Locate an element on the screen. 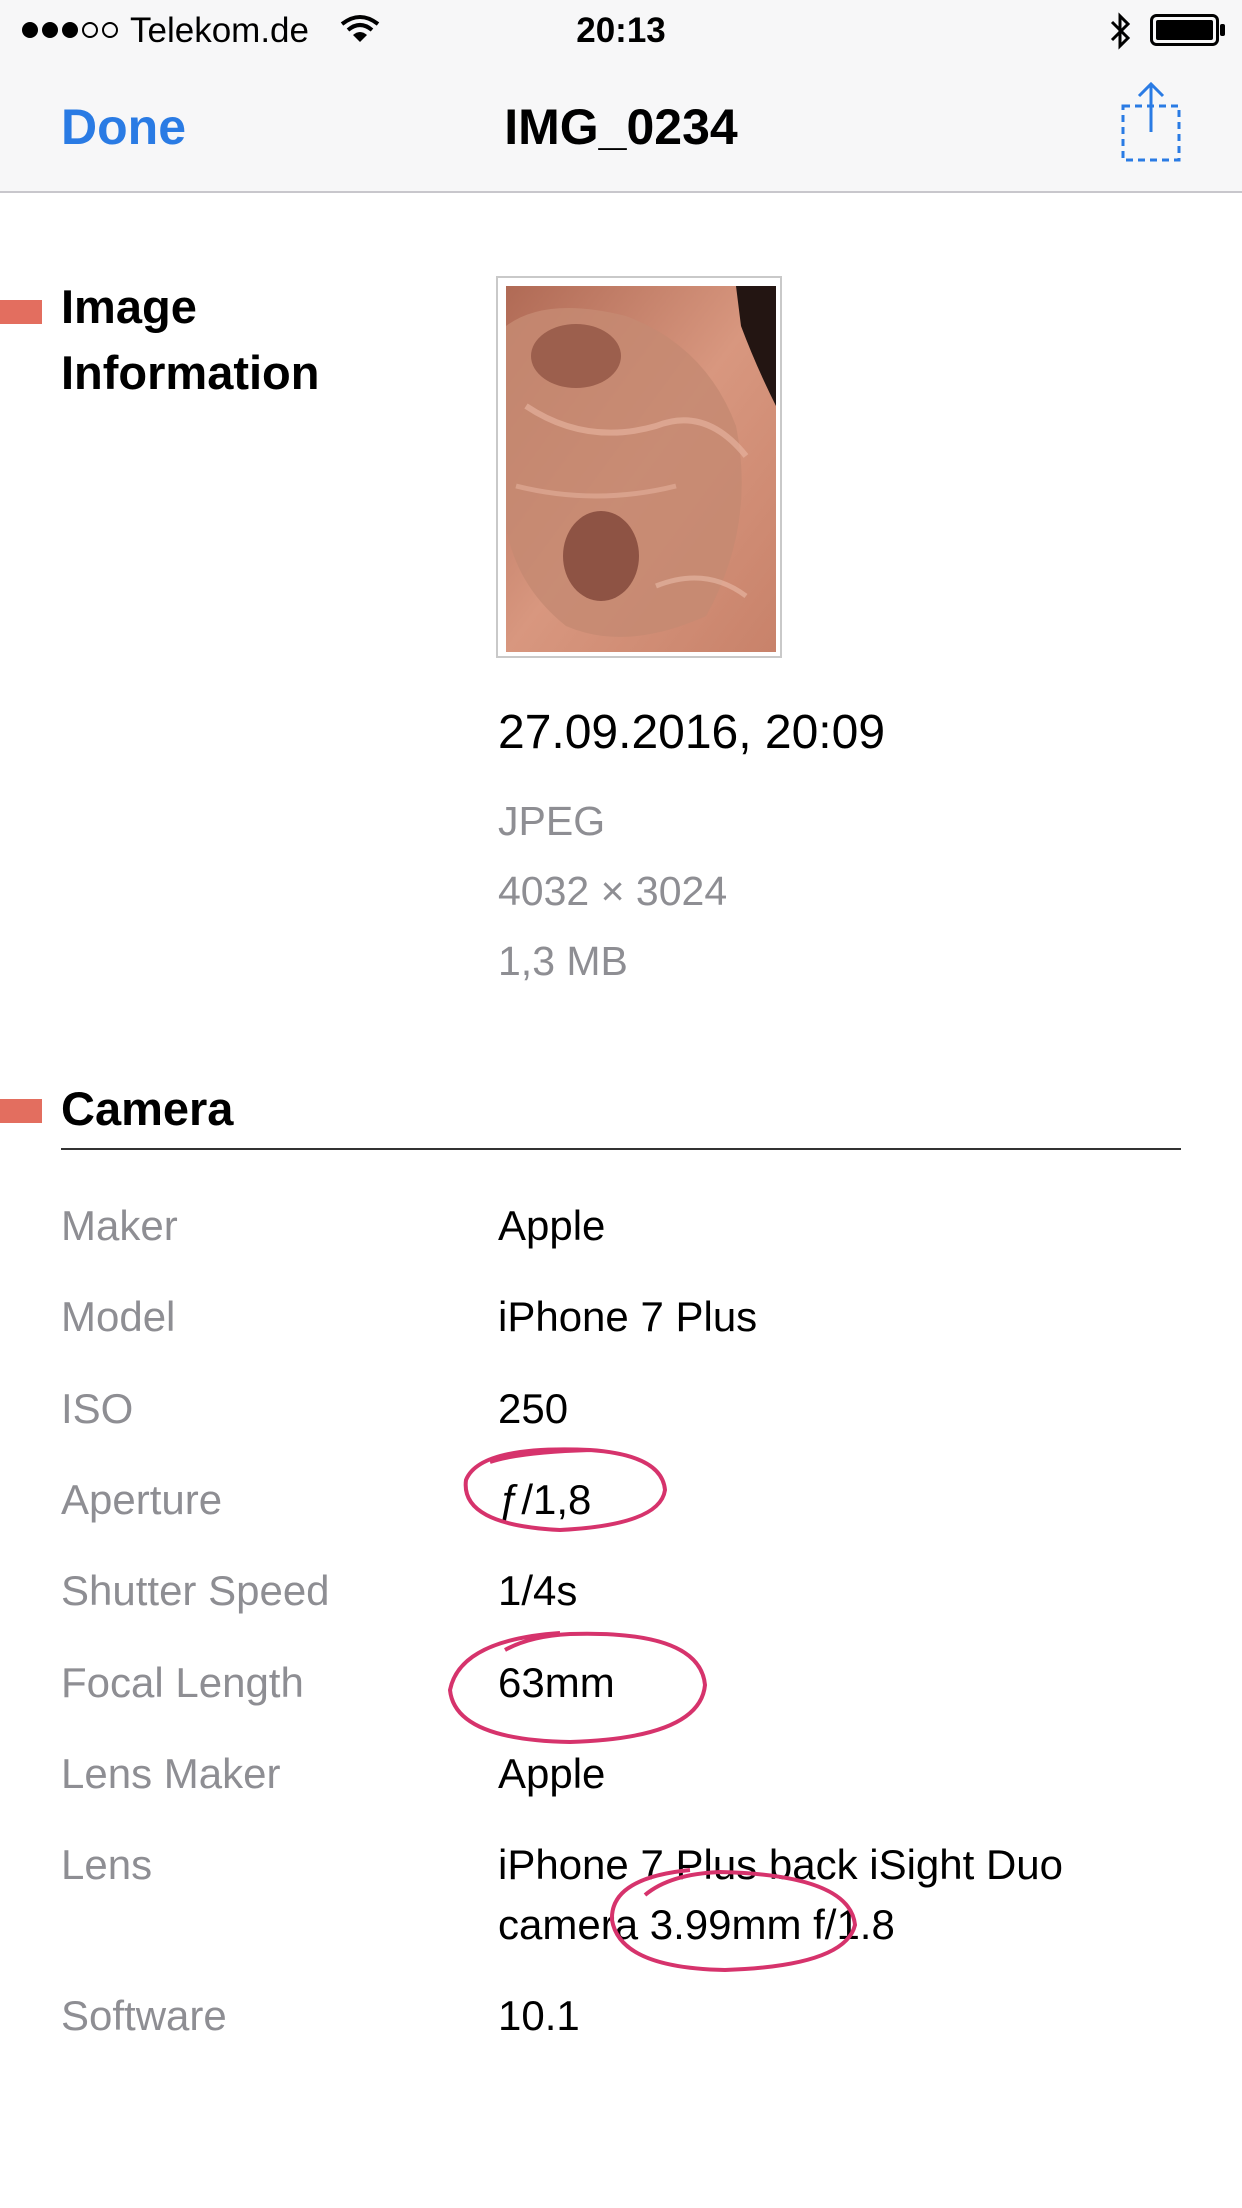  model-value: iPhone 7 Plus is located at coordinates (628, 1316).